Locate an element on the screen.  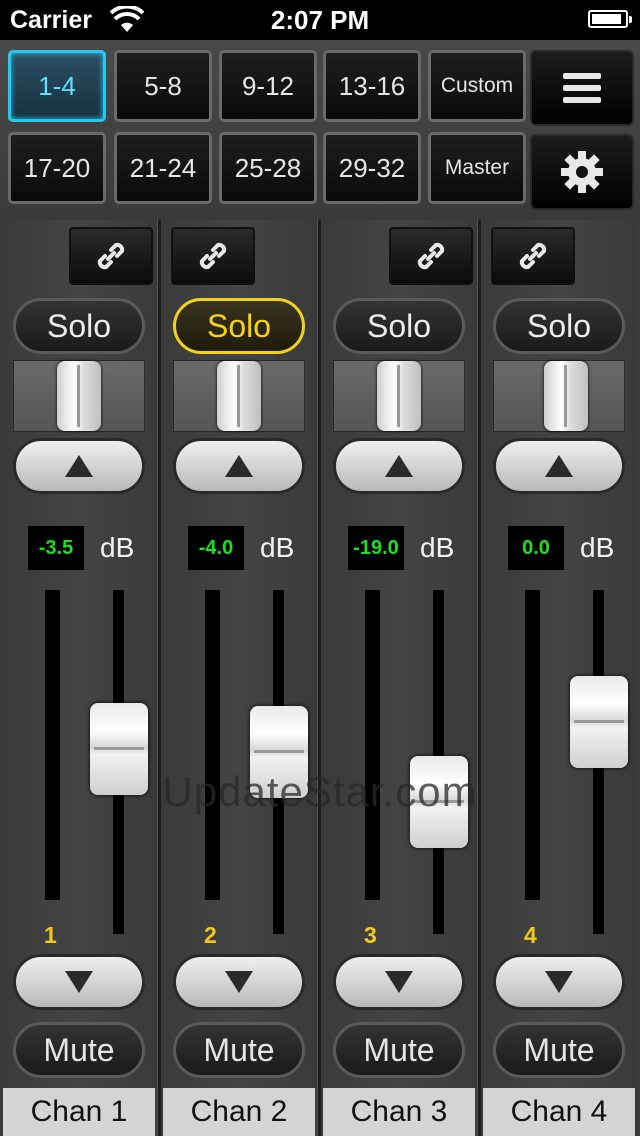
bank-button-custom: Custom is located at coordinates (477, 86).